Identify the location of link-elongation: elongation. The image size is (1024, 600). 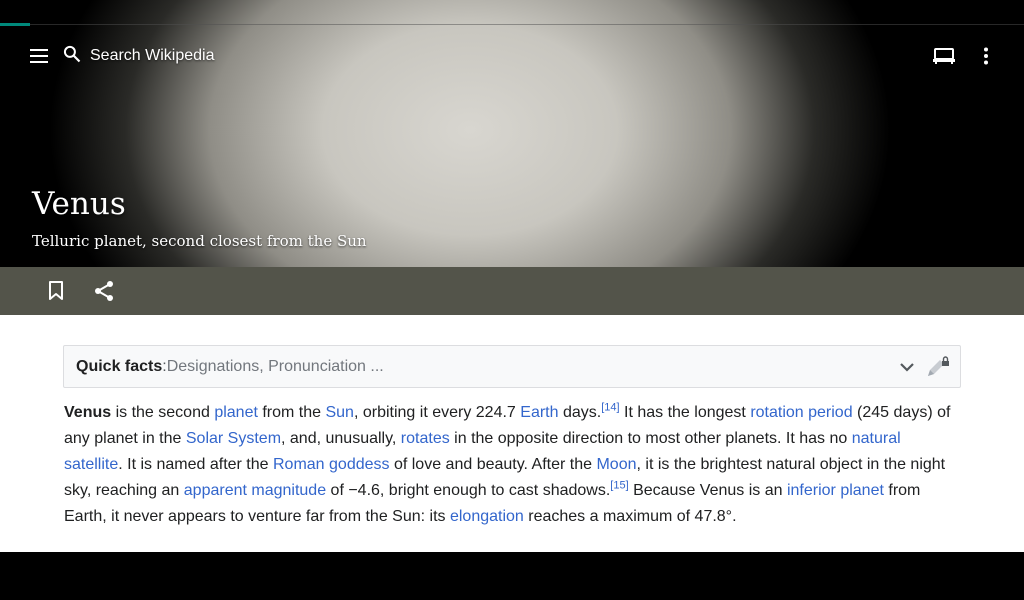
(487, 516).